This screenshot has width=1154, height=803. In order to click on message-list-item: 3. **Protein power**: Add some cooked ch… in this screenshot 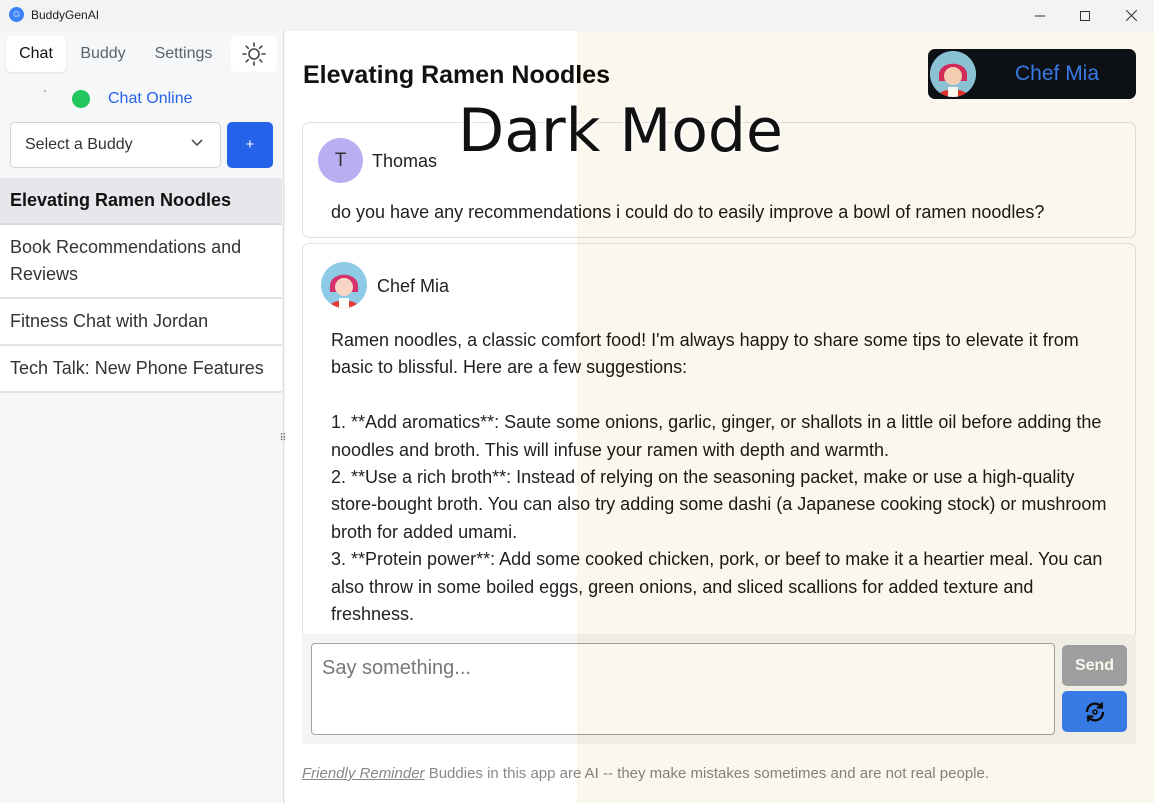, I will do `click(717, 587)`.